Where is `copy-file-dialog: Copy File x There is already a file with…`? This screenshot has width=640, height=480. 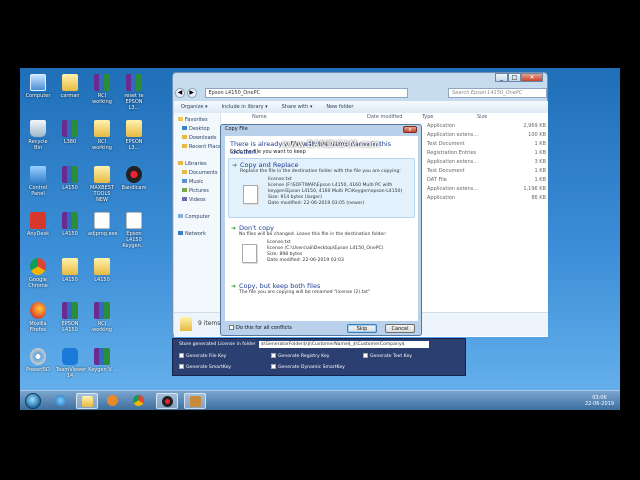 copy-file-dialog: Copy File x There is already a file with… is located at coordinates (321, 230).